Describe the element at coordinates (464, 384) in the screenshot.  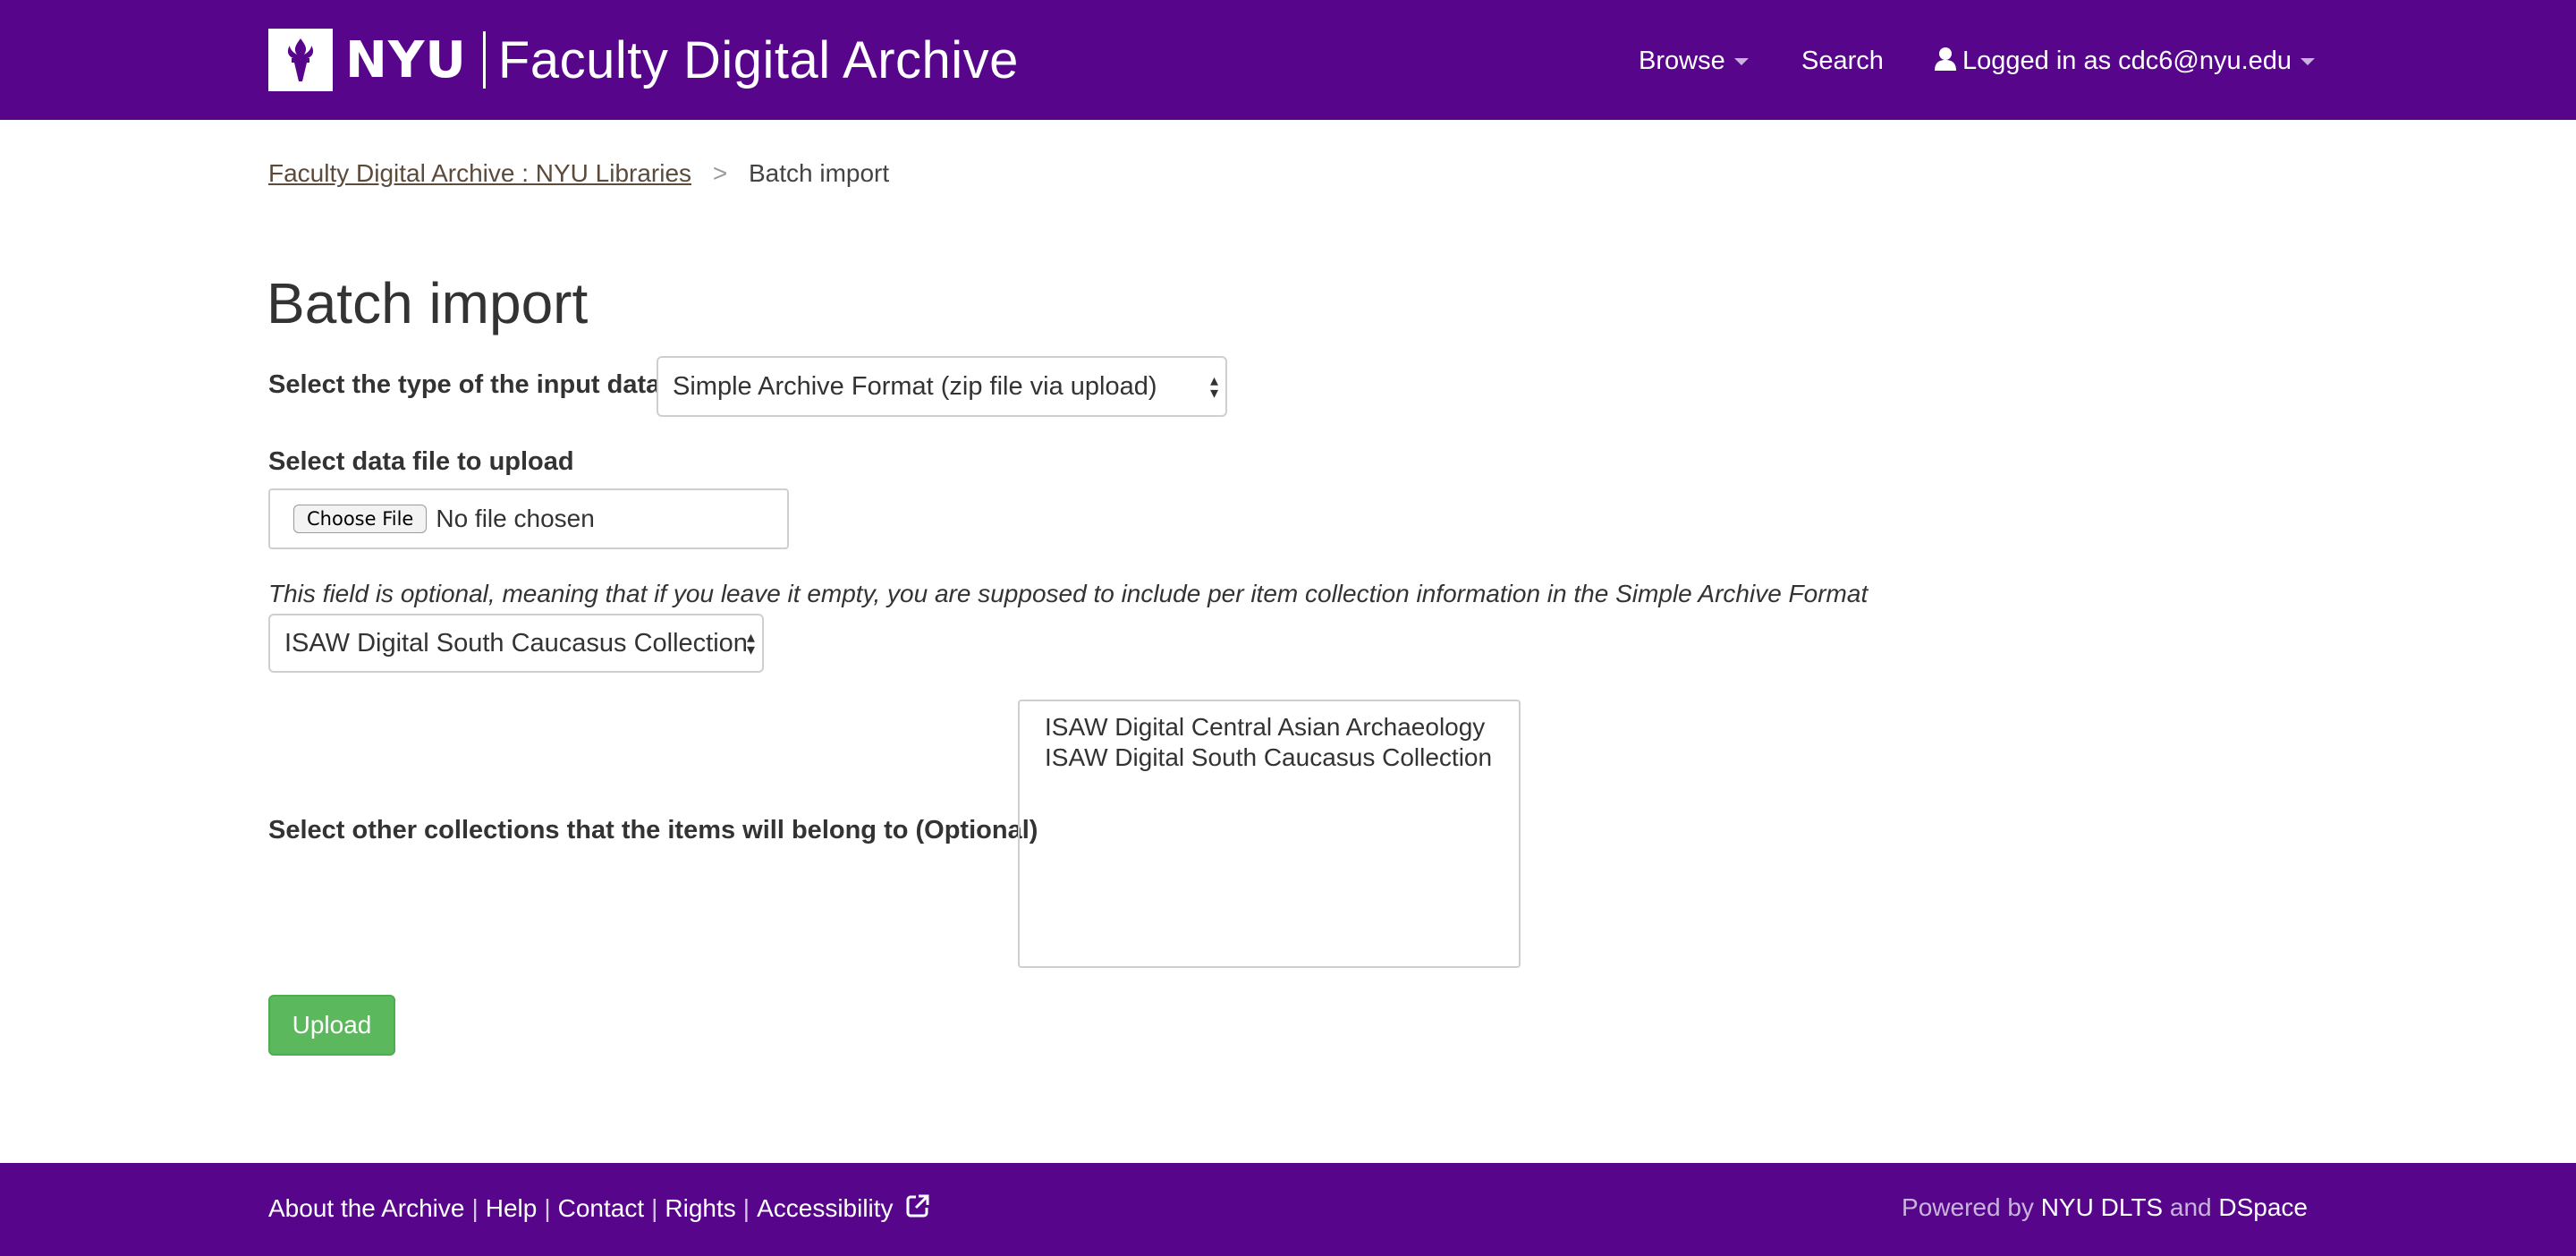
I see `input-type-label: Select the type of the input data` at that location.